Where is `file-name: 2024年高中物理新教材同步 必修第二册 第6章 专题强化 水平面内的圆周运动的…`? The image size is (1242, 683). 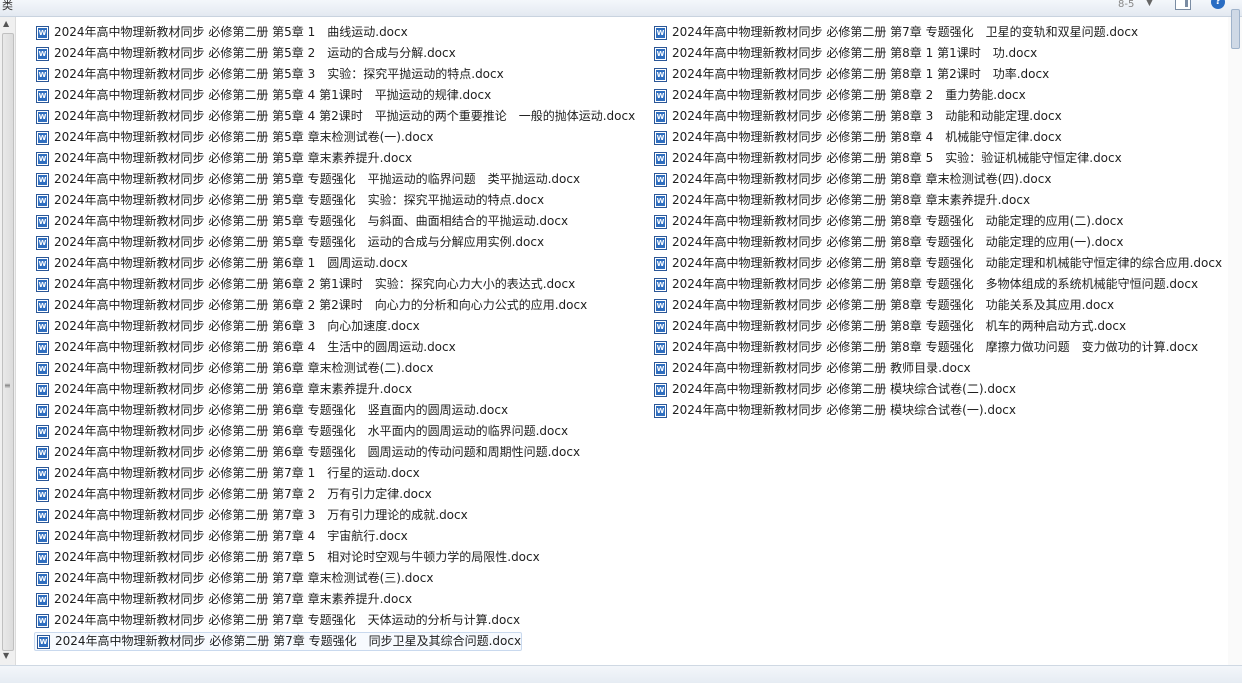 file-name: 2024年高中物理新教材同步 必修第二册 第6章 专题强化 水平面内的圆周运动的… is located at coordinates (311, 431).